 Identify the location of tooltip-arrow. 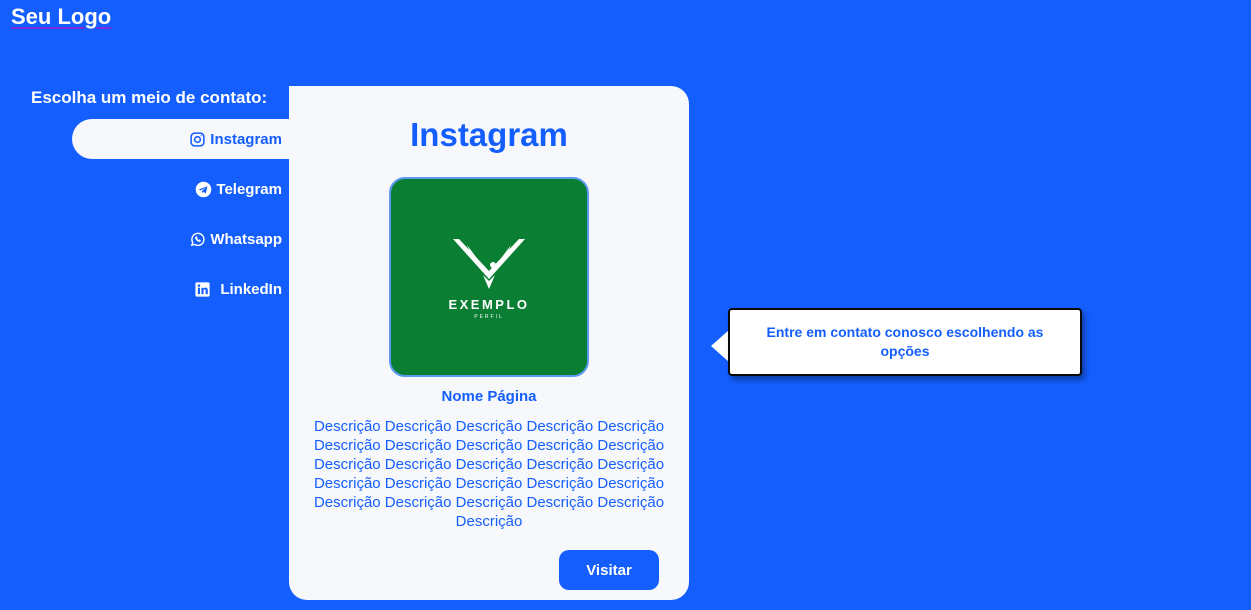
(720, 346).